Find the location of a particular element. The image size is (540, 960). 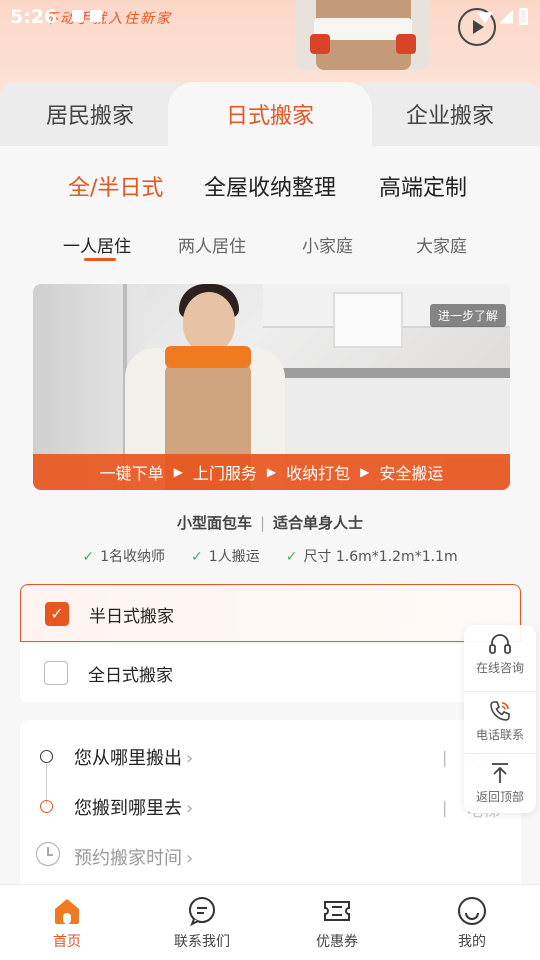

tab-enterprise-moving: 企业搬家 is located at coordinates (450, 114).